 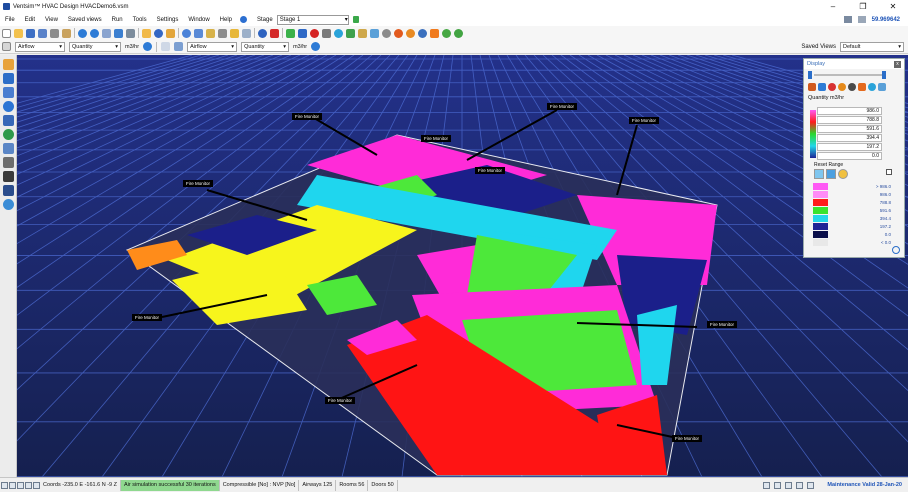 What do you see at coordinates (811, 485) in the screenshot?
I see `sync-icon` at bounding box center [811, 485].